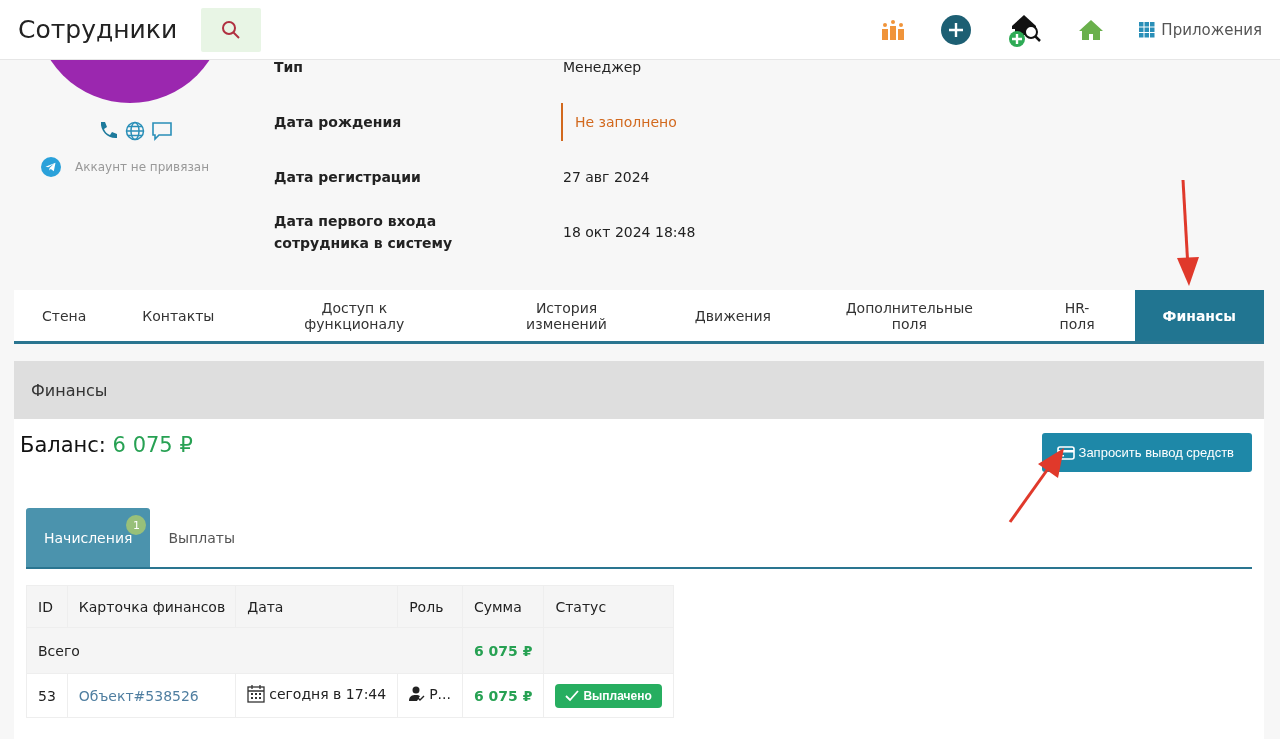 Image resolution: width=1280 pixels, height=739 pixels. I want to click on date-text: сегодня в 17:44, so click(328, 694).